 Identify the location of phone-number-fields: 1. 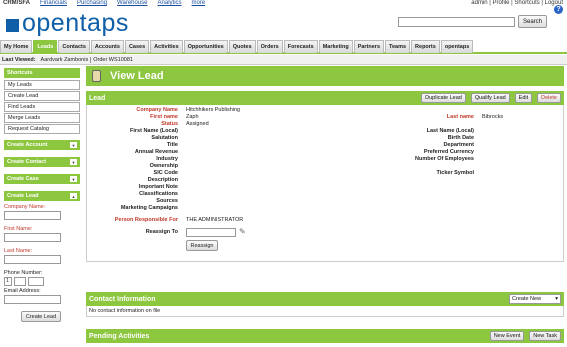
(42, 281).